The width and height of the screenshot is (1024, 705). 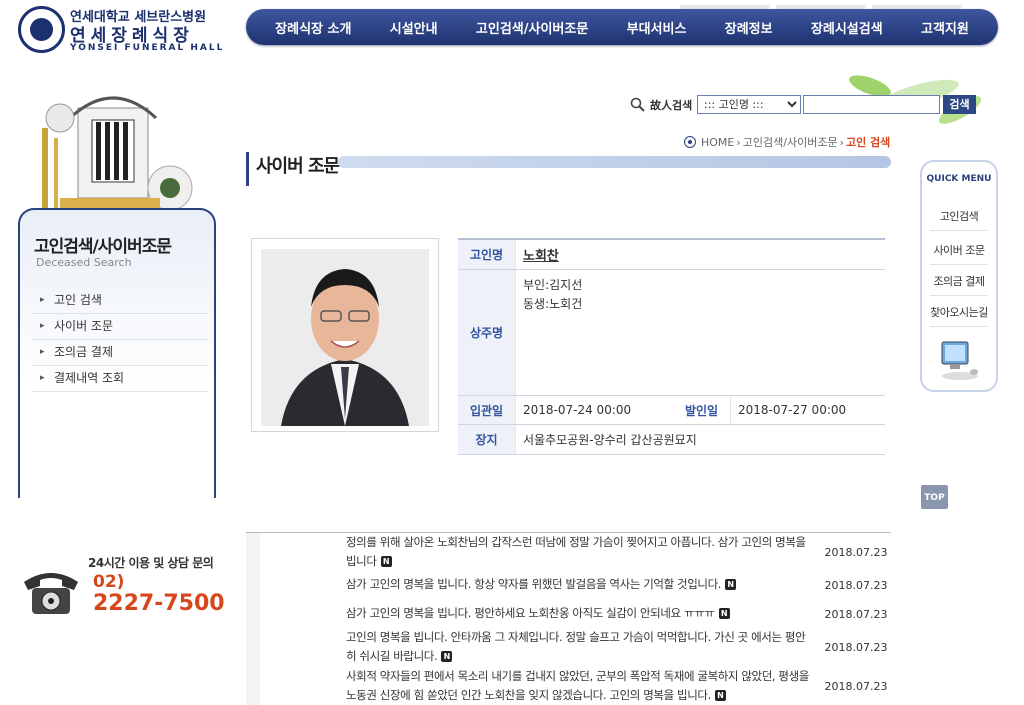 What do you see at coordinates (247, 169) in the screenshot?
I see `page-title-accent` at bounding box center [247, 169].